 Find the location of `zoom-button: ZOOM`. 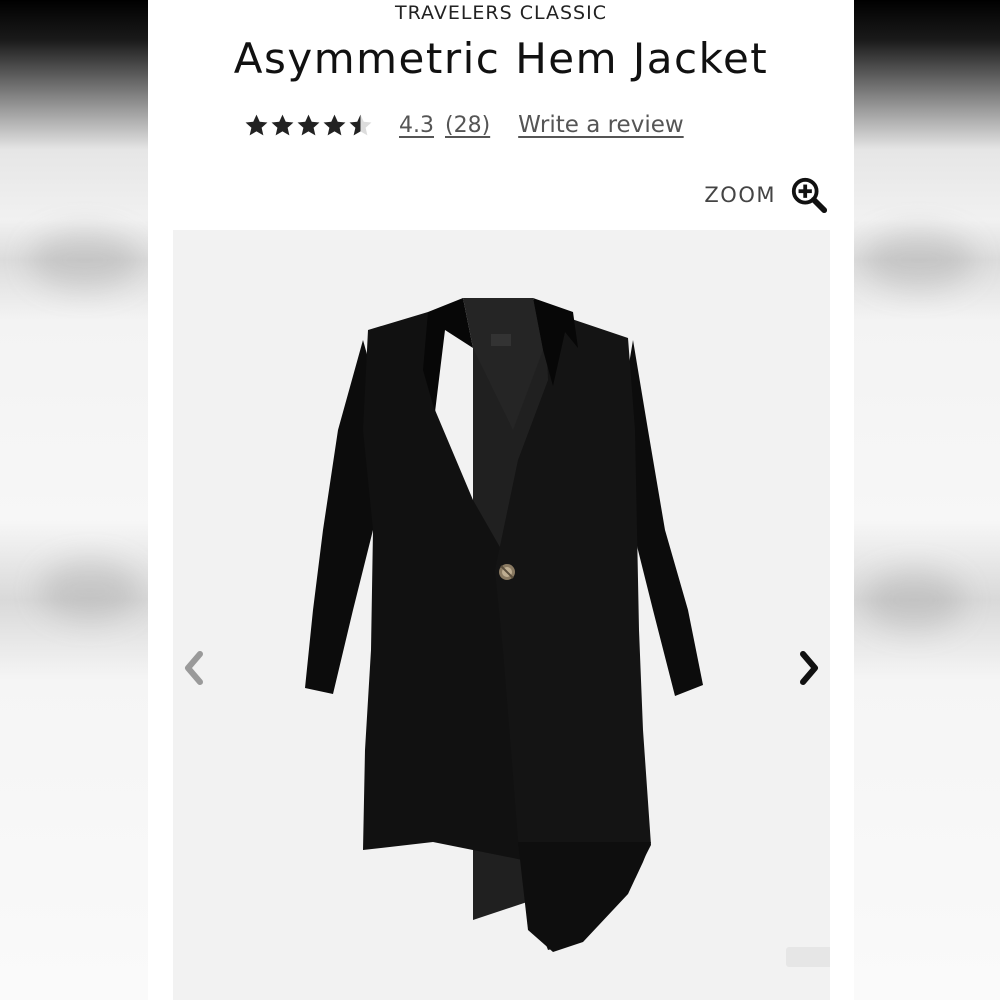

zoom-button: ZOOM is located at coordinates (766, 195).